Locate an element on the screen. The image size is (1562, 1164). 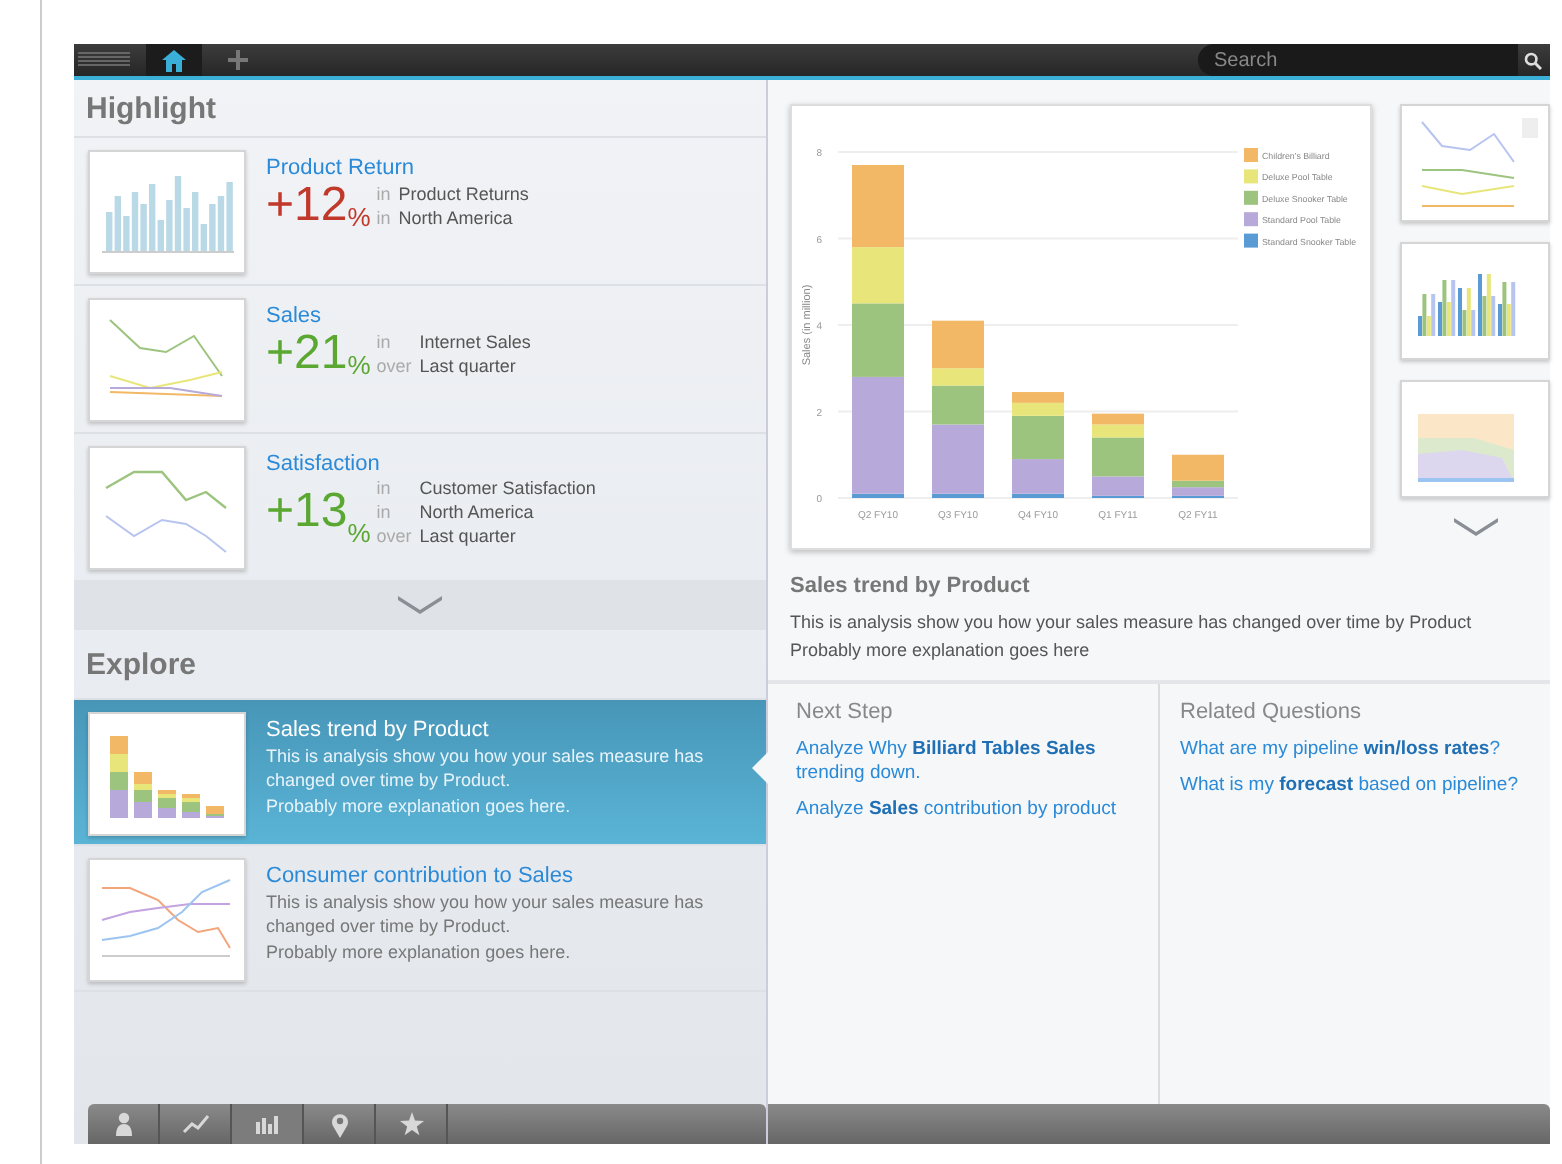
explore-item: Consumer contribution to Sales This is analysis show you how your sales measure has changed over time by Product. Probably more explanation goes here. is located at coordinates (420, 919).